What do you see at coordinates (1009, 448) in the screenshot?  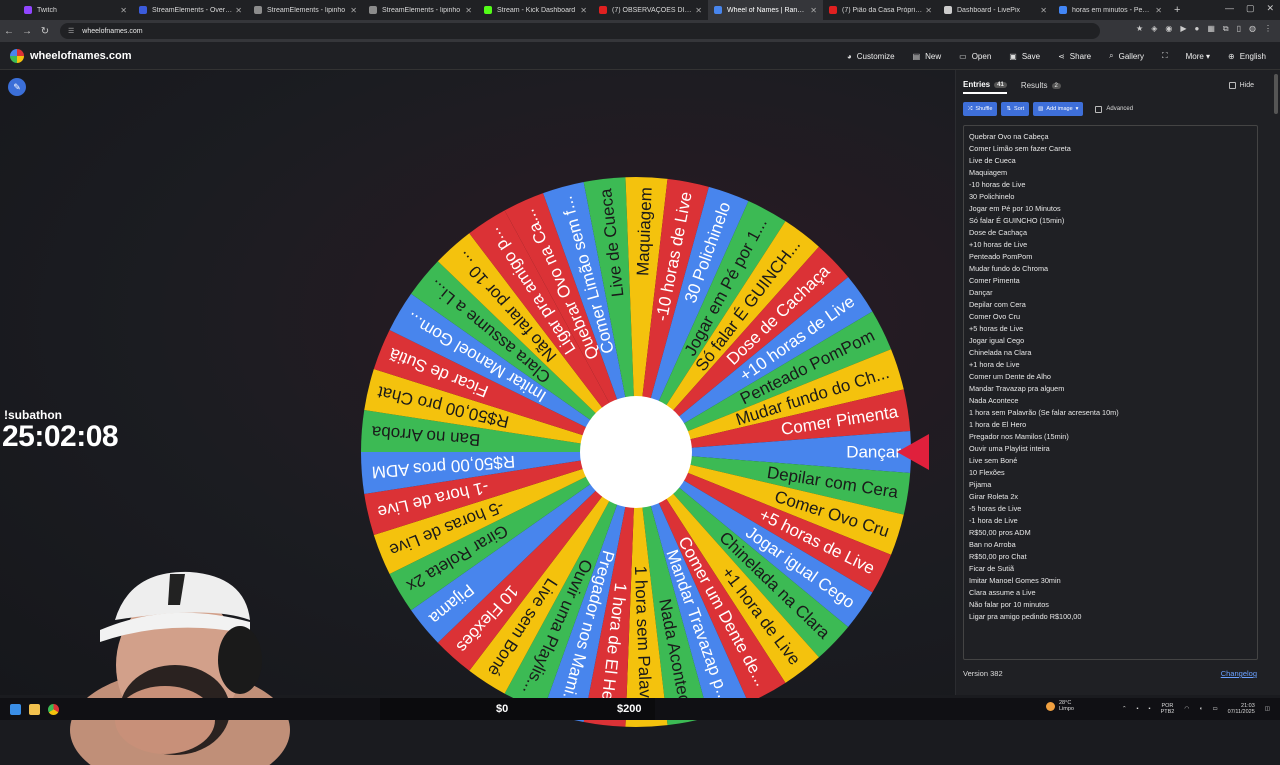 I see `entry-line: Ouvir uma Playlist inteira` at bounding box center [1009, 448].